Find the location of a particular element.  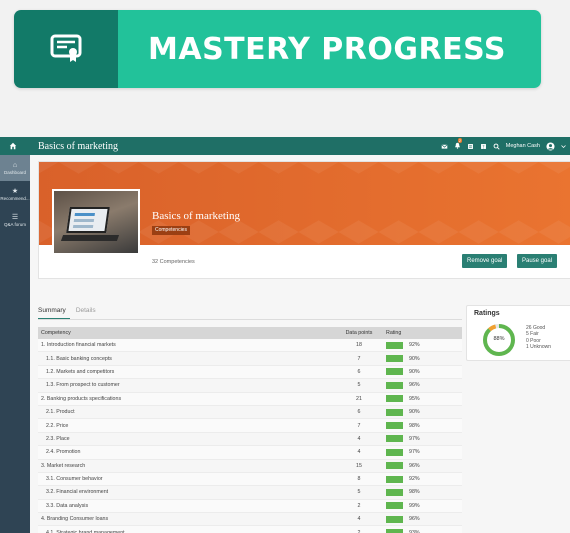

forum-icon: ☰ is located at coordinates (15, 217).